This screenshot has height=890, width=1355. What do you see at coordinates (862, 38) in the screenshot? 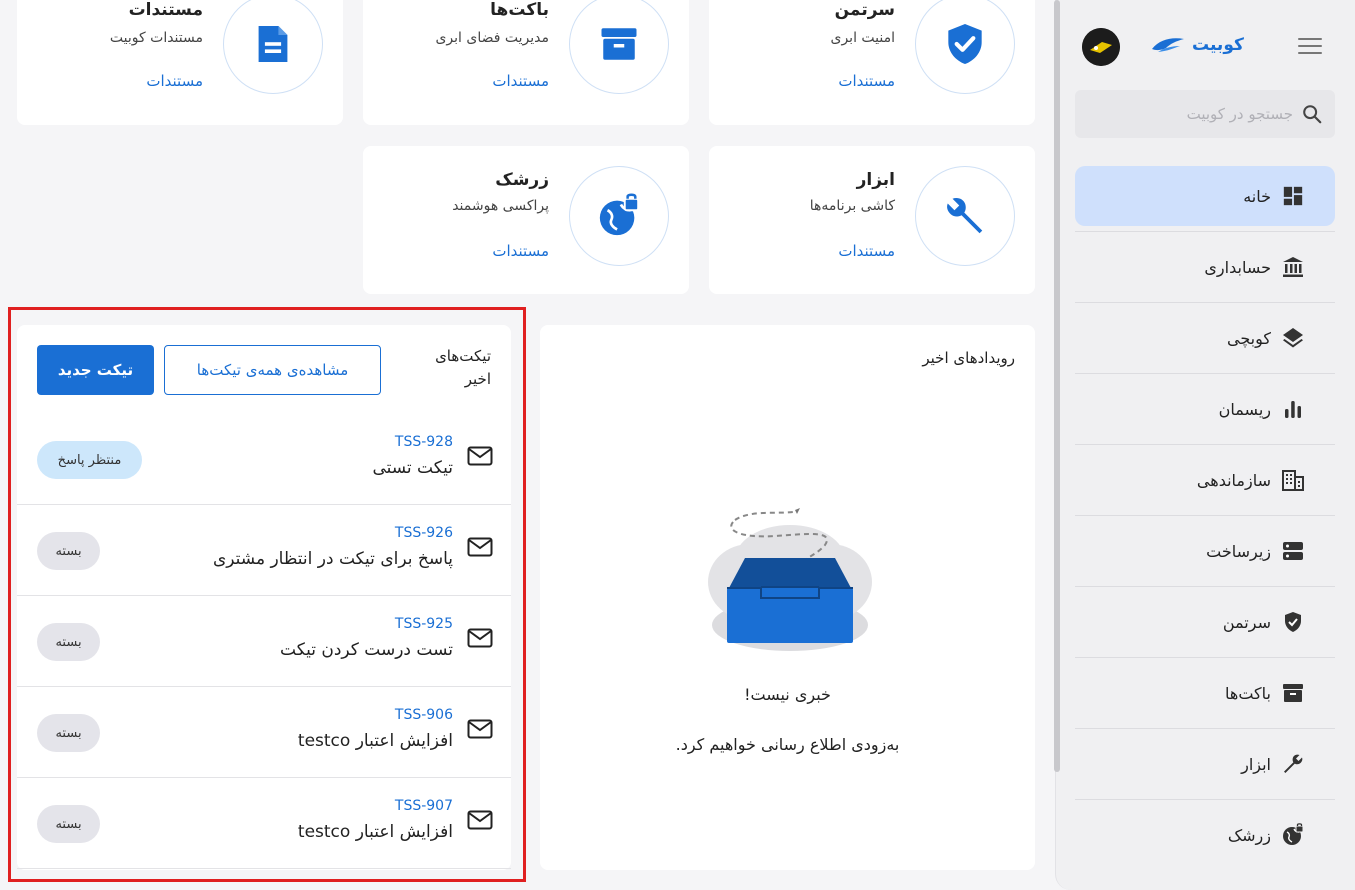
I see `card-subtitle: امنیت ابری` at bounding box center [862, 38].